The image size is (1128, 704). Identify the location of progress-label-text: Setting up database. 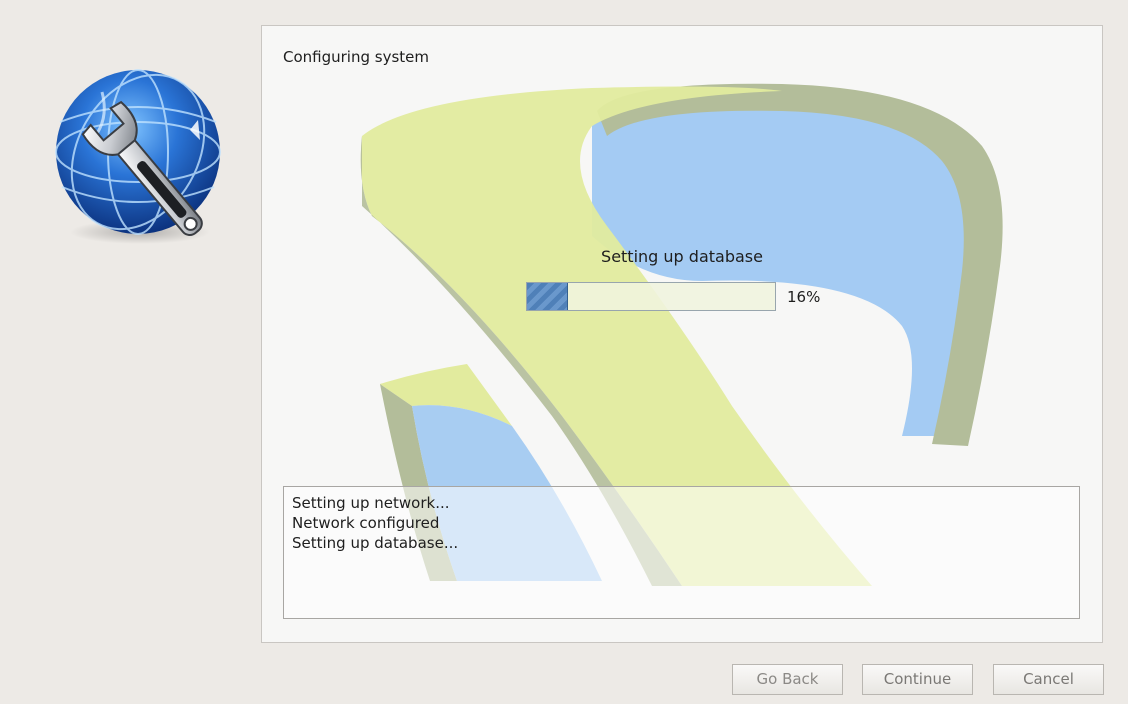
(682, 256).